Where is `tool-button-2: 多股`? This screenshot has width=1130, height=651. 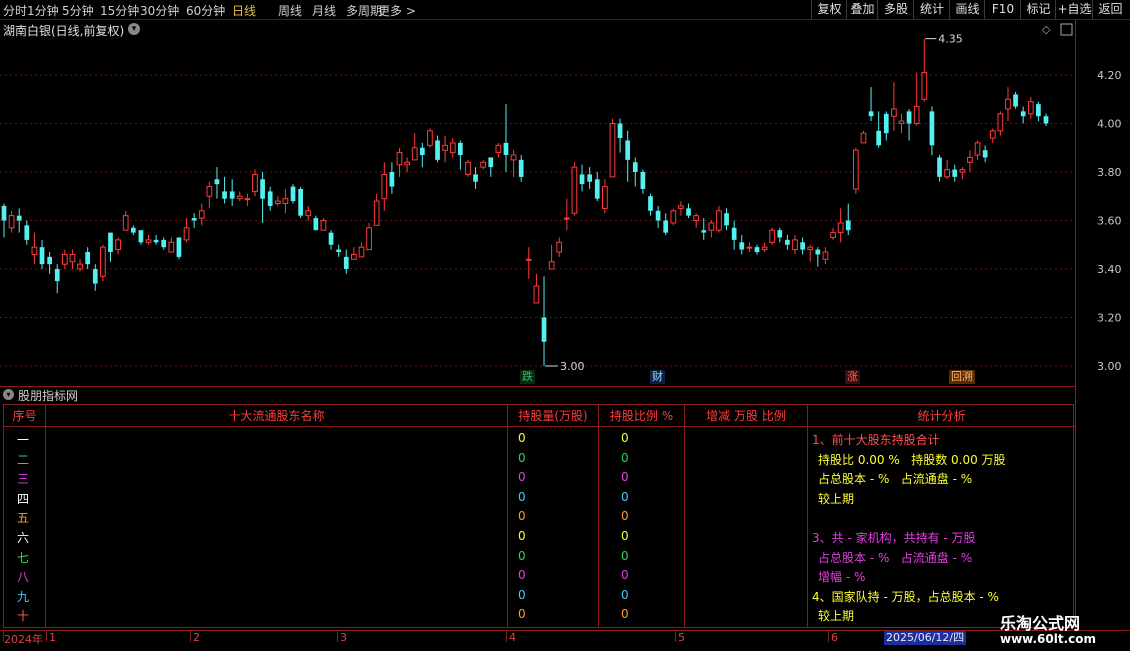 tool-button-2: 多股 is located at coordinates (895, 9).